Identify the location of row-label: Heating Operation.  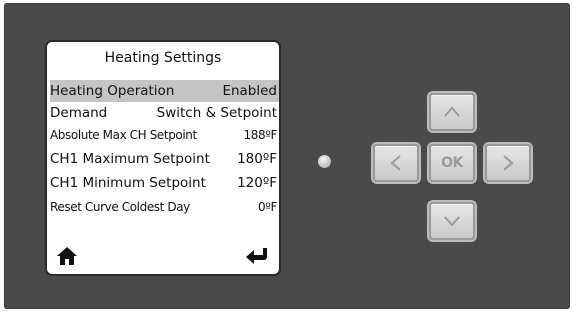
(112, 91).